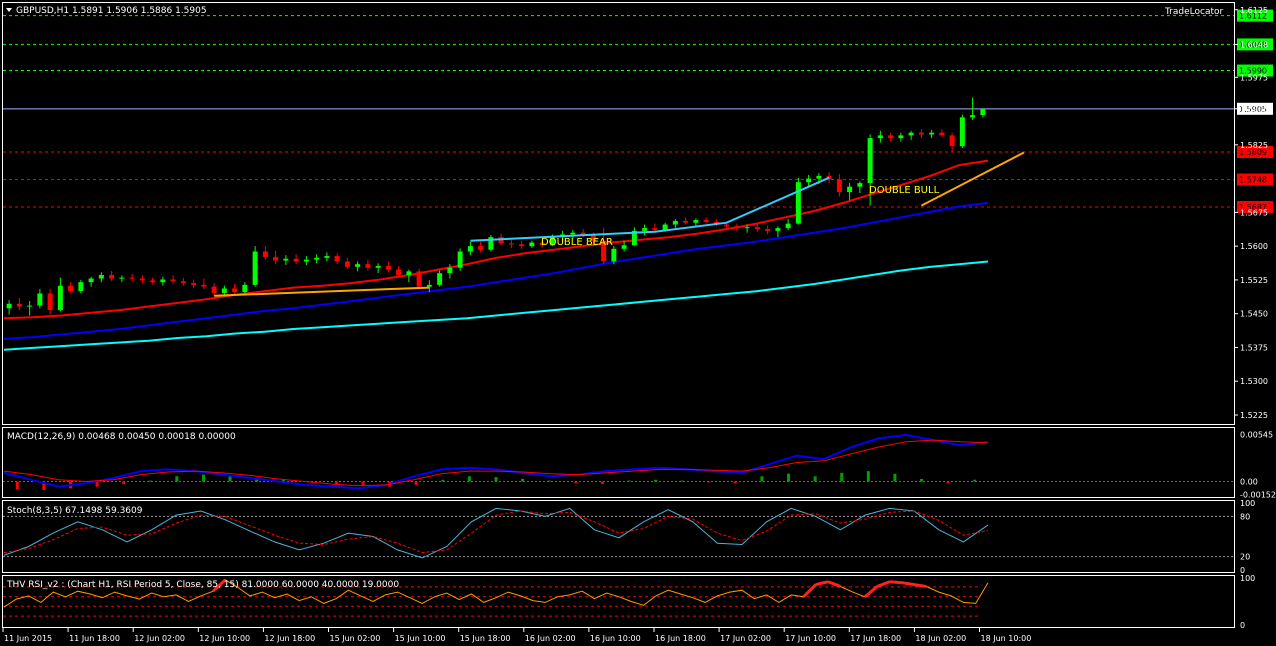 This screenshot has width=1276, height=646. What do you see at coordinates (1254, 44) in the screenshot?
I see `price-tick-label: 1.6048` at bounding box center [1254, 44].